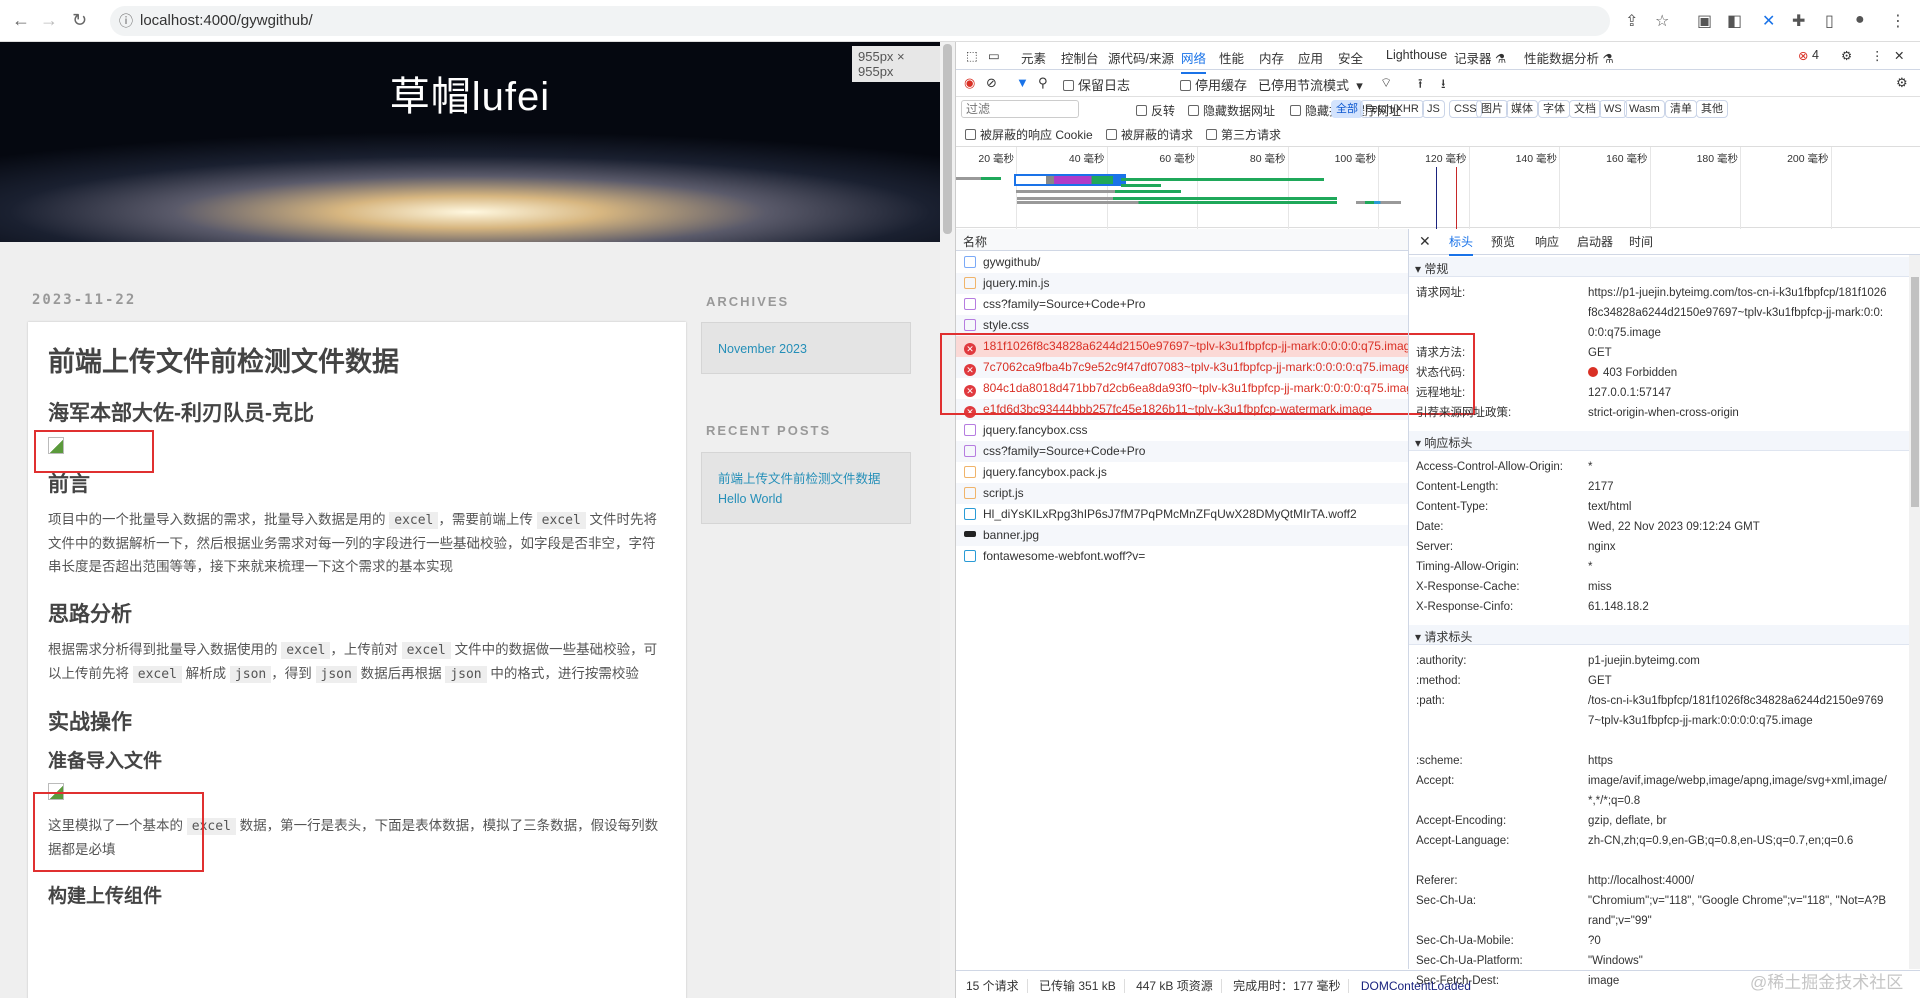 The width and height of the screenshot is (1920, 998). I want to click on request-headers-section: ▾ 请求标头, so click(1659, 635).